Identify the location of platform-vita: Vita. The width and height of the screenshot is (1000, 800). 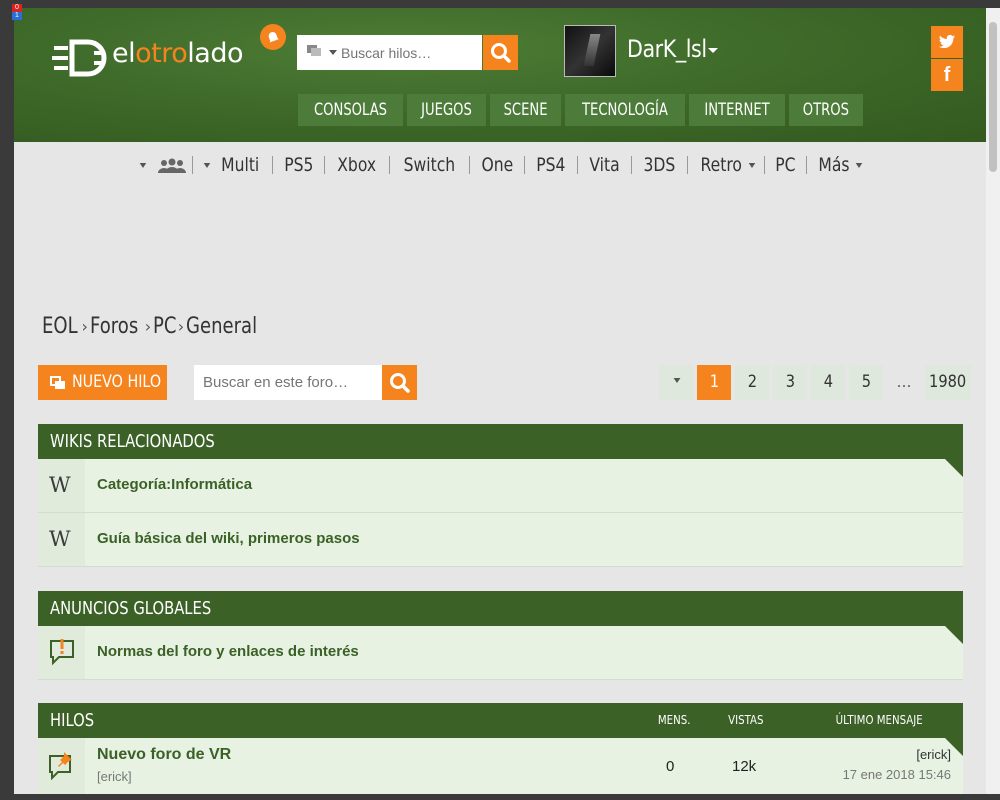
(604, 165).